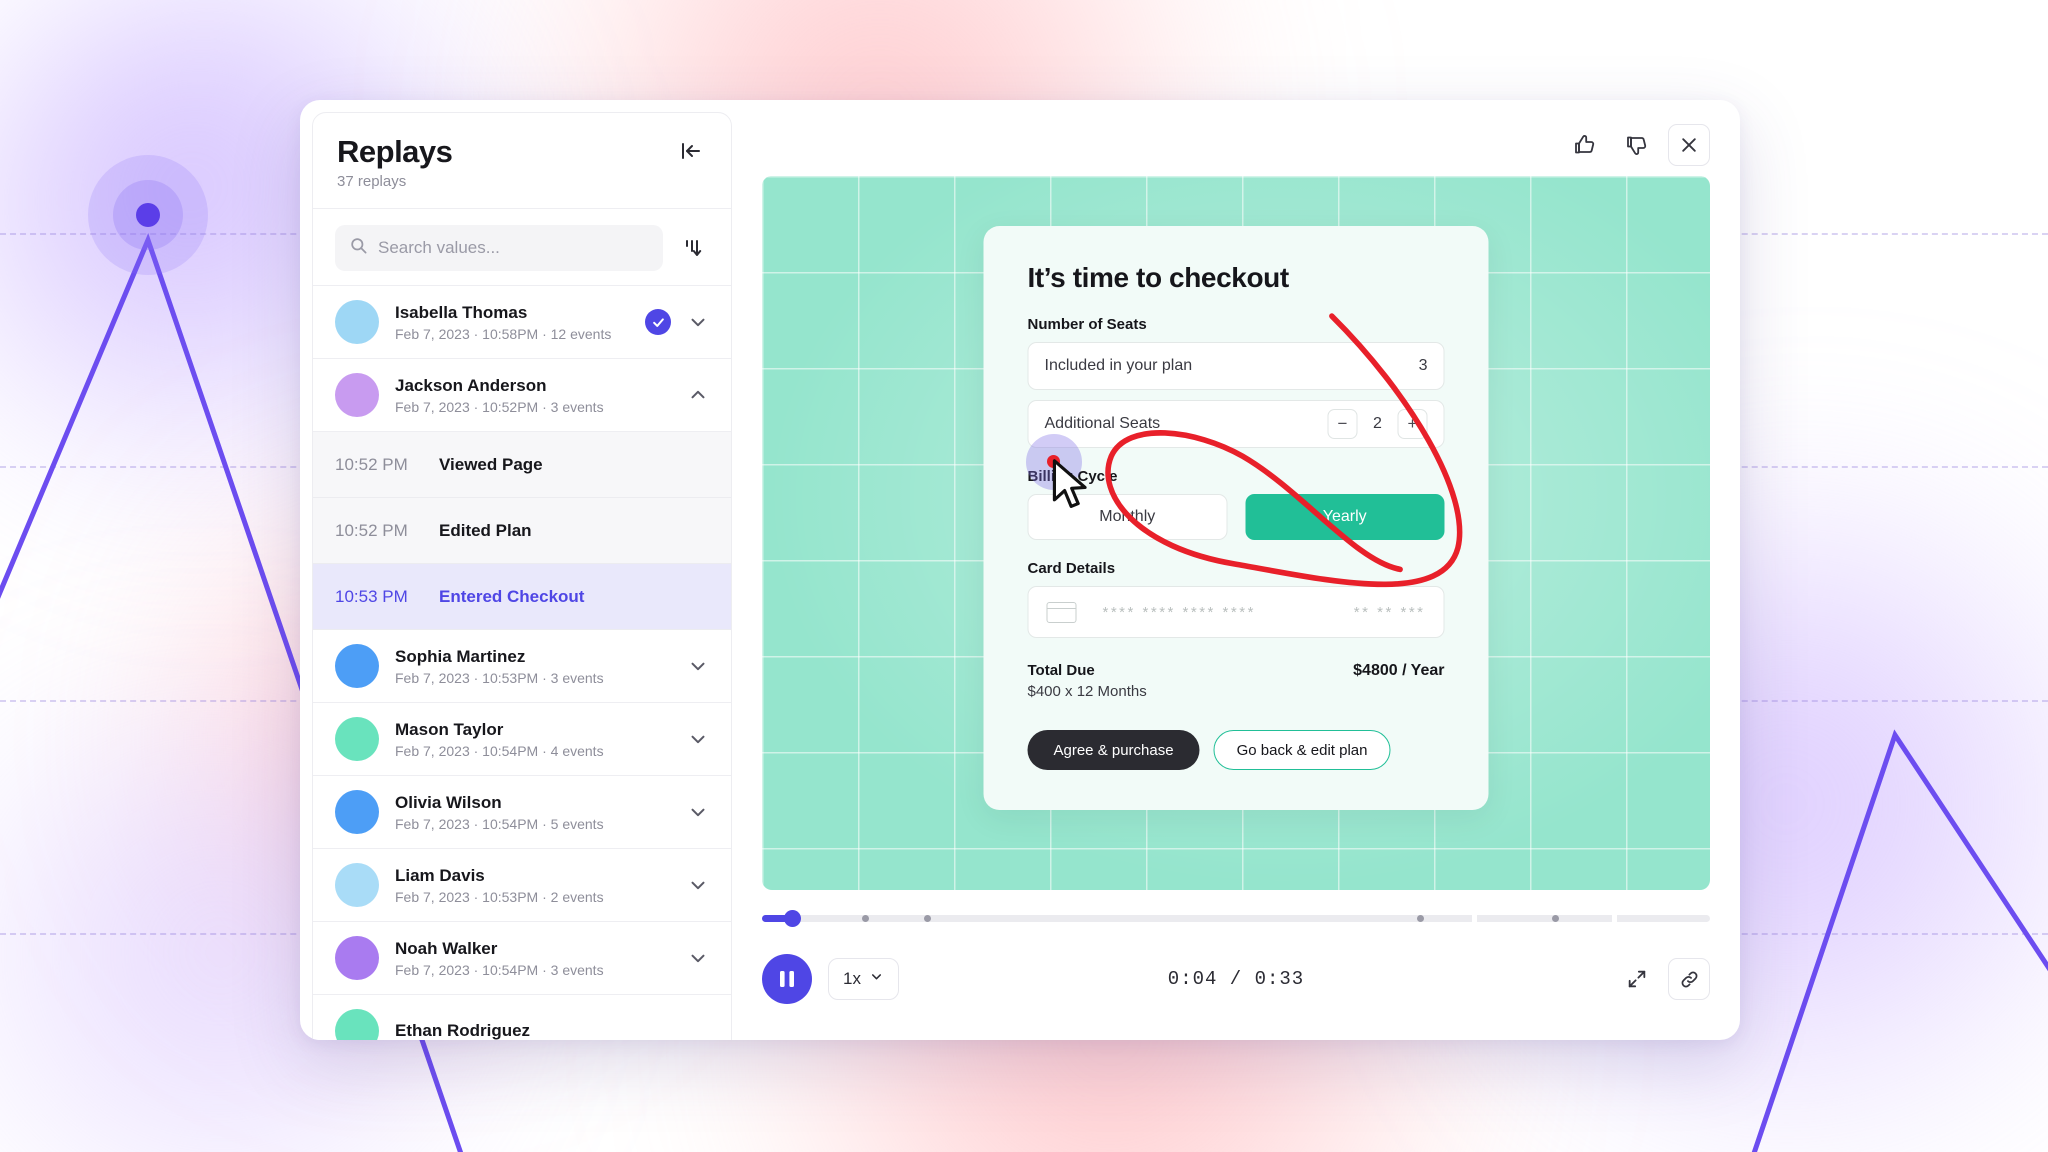 The height and width of the screenshot is (1152, 2048). Describe the element at coordinates (512, 596) in the screenshot. I see `event-name: Entered Checkout` at that location.